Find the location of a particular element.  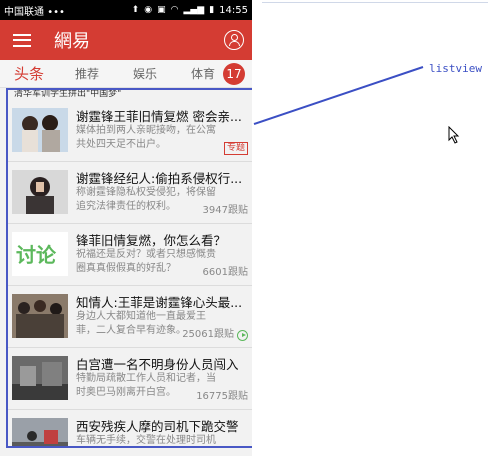

annotation-label: listview is located at coordinates (455, 68).